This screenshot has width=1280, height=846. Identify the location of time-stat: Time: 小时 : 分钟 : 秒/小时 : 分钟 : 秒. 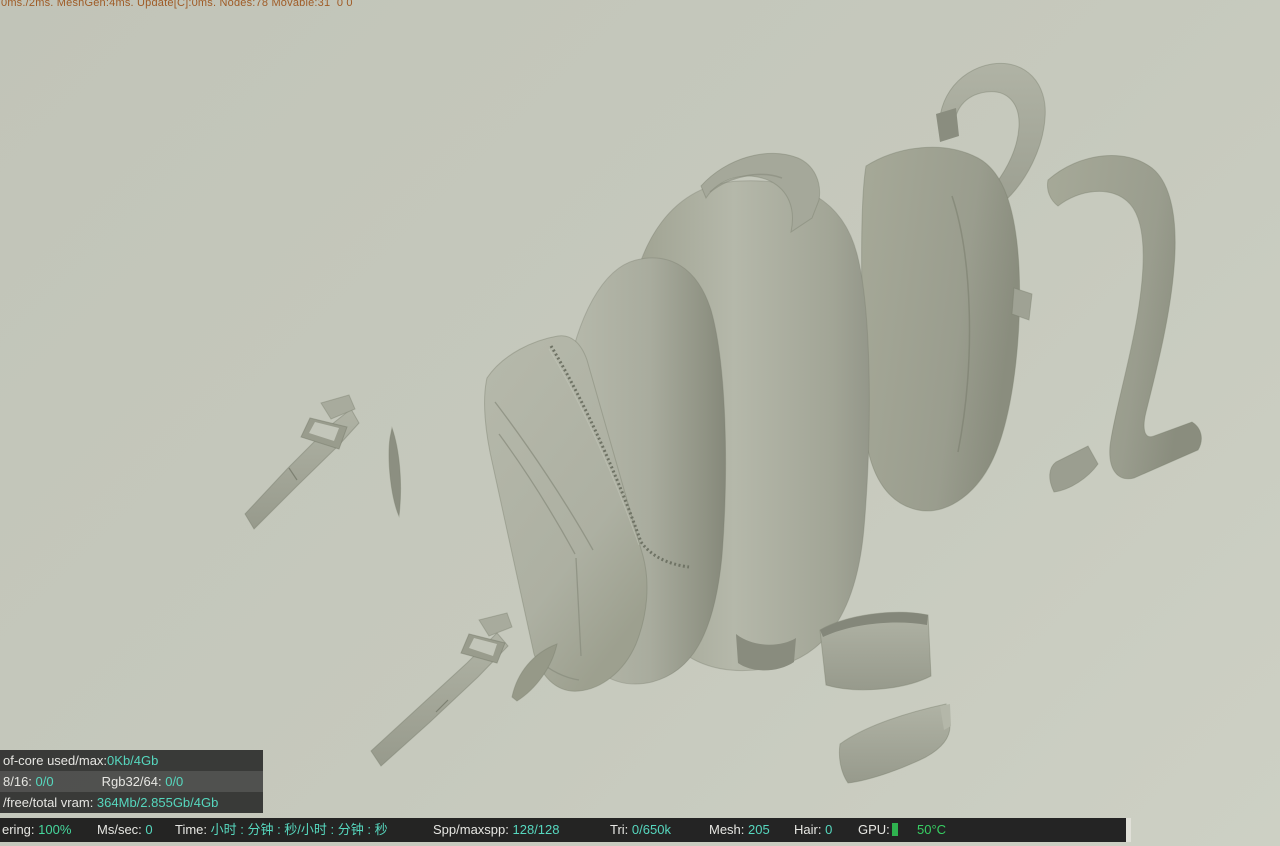
(281, 830).